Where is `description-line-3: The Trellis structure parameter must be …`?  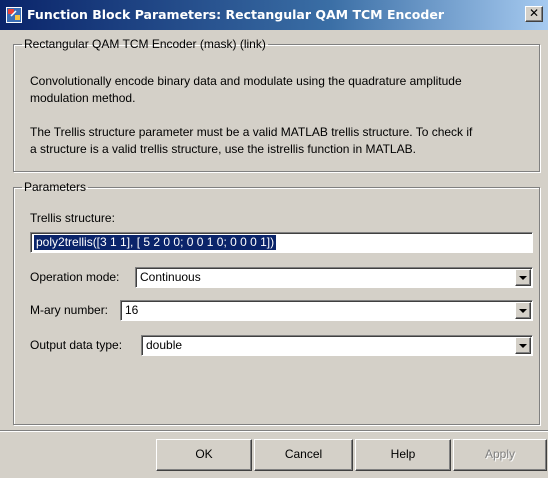 description-line-3: The Trellis structure parameter must be … is located at coordinates (251, 132).